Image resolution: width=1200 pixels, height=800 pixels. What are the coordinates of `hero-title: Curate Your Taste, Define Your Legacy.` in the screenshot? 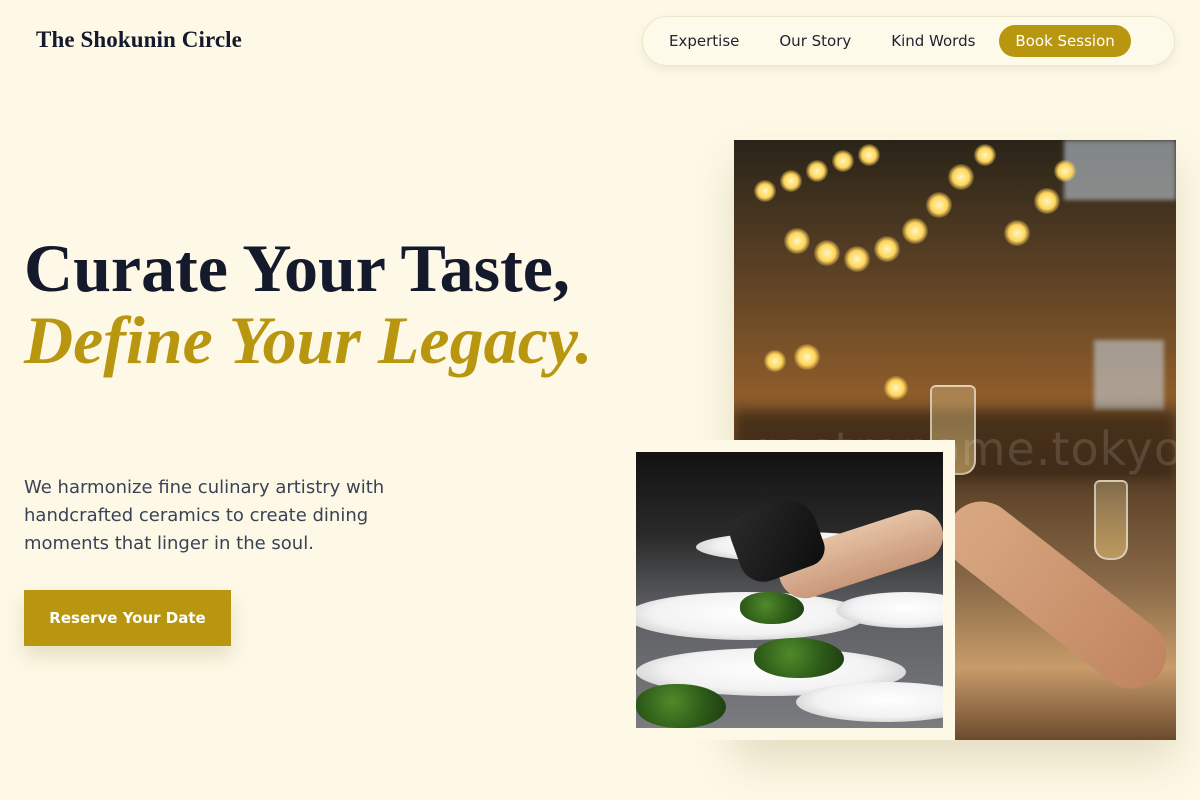 It's located at (308, 304).